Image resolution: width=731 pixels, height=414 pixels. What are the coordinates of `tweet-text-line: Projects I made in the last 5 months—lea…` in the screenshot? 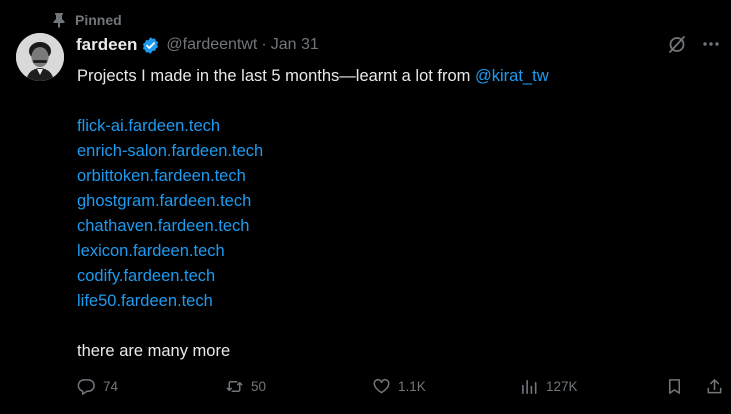 It's located at (397, 76).